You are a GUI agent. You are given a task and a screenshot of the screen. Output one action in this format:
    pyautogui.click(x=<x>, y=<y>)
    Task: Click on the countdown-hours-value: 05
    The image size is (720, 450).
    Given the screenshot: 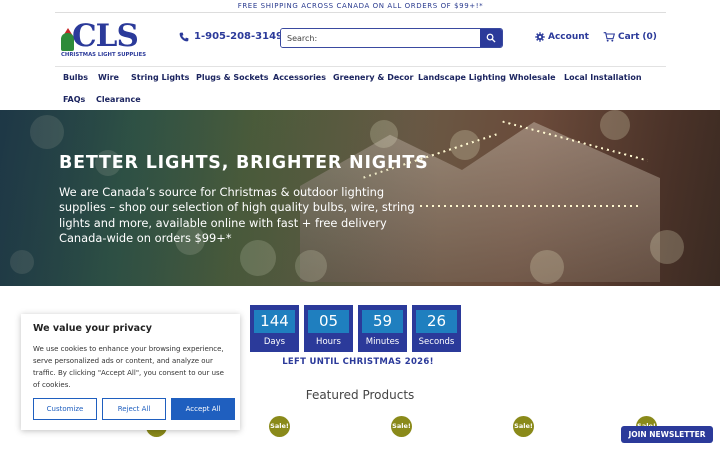 What is the action you would take?
    pyautogui.click(x=328, y=321)
    